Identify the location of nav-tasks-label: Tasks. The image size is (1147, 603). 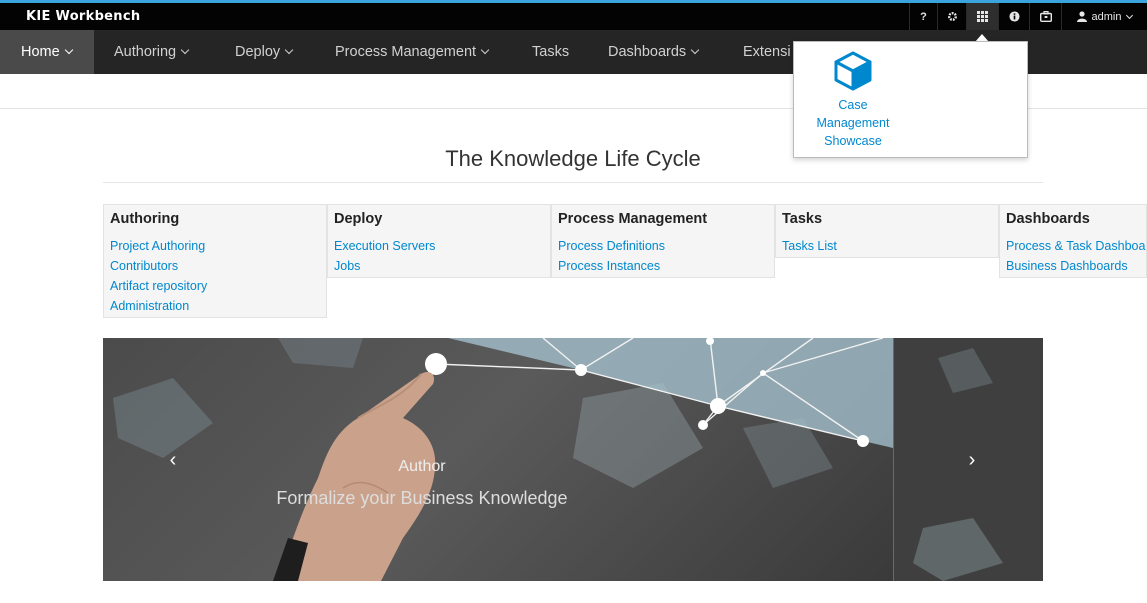
(551, 52).